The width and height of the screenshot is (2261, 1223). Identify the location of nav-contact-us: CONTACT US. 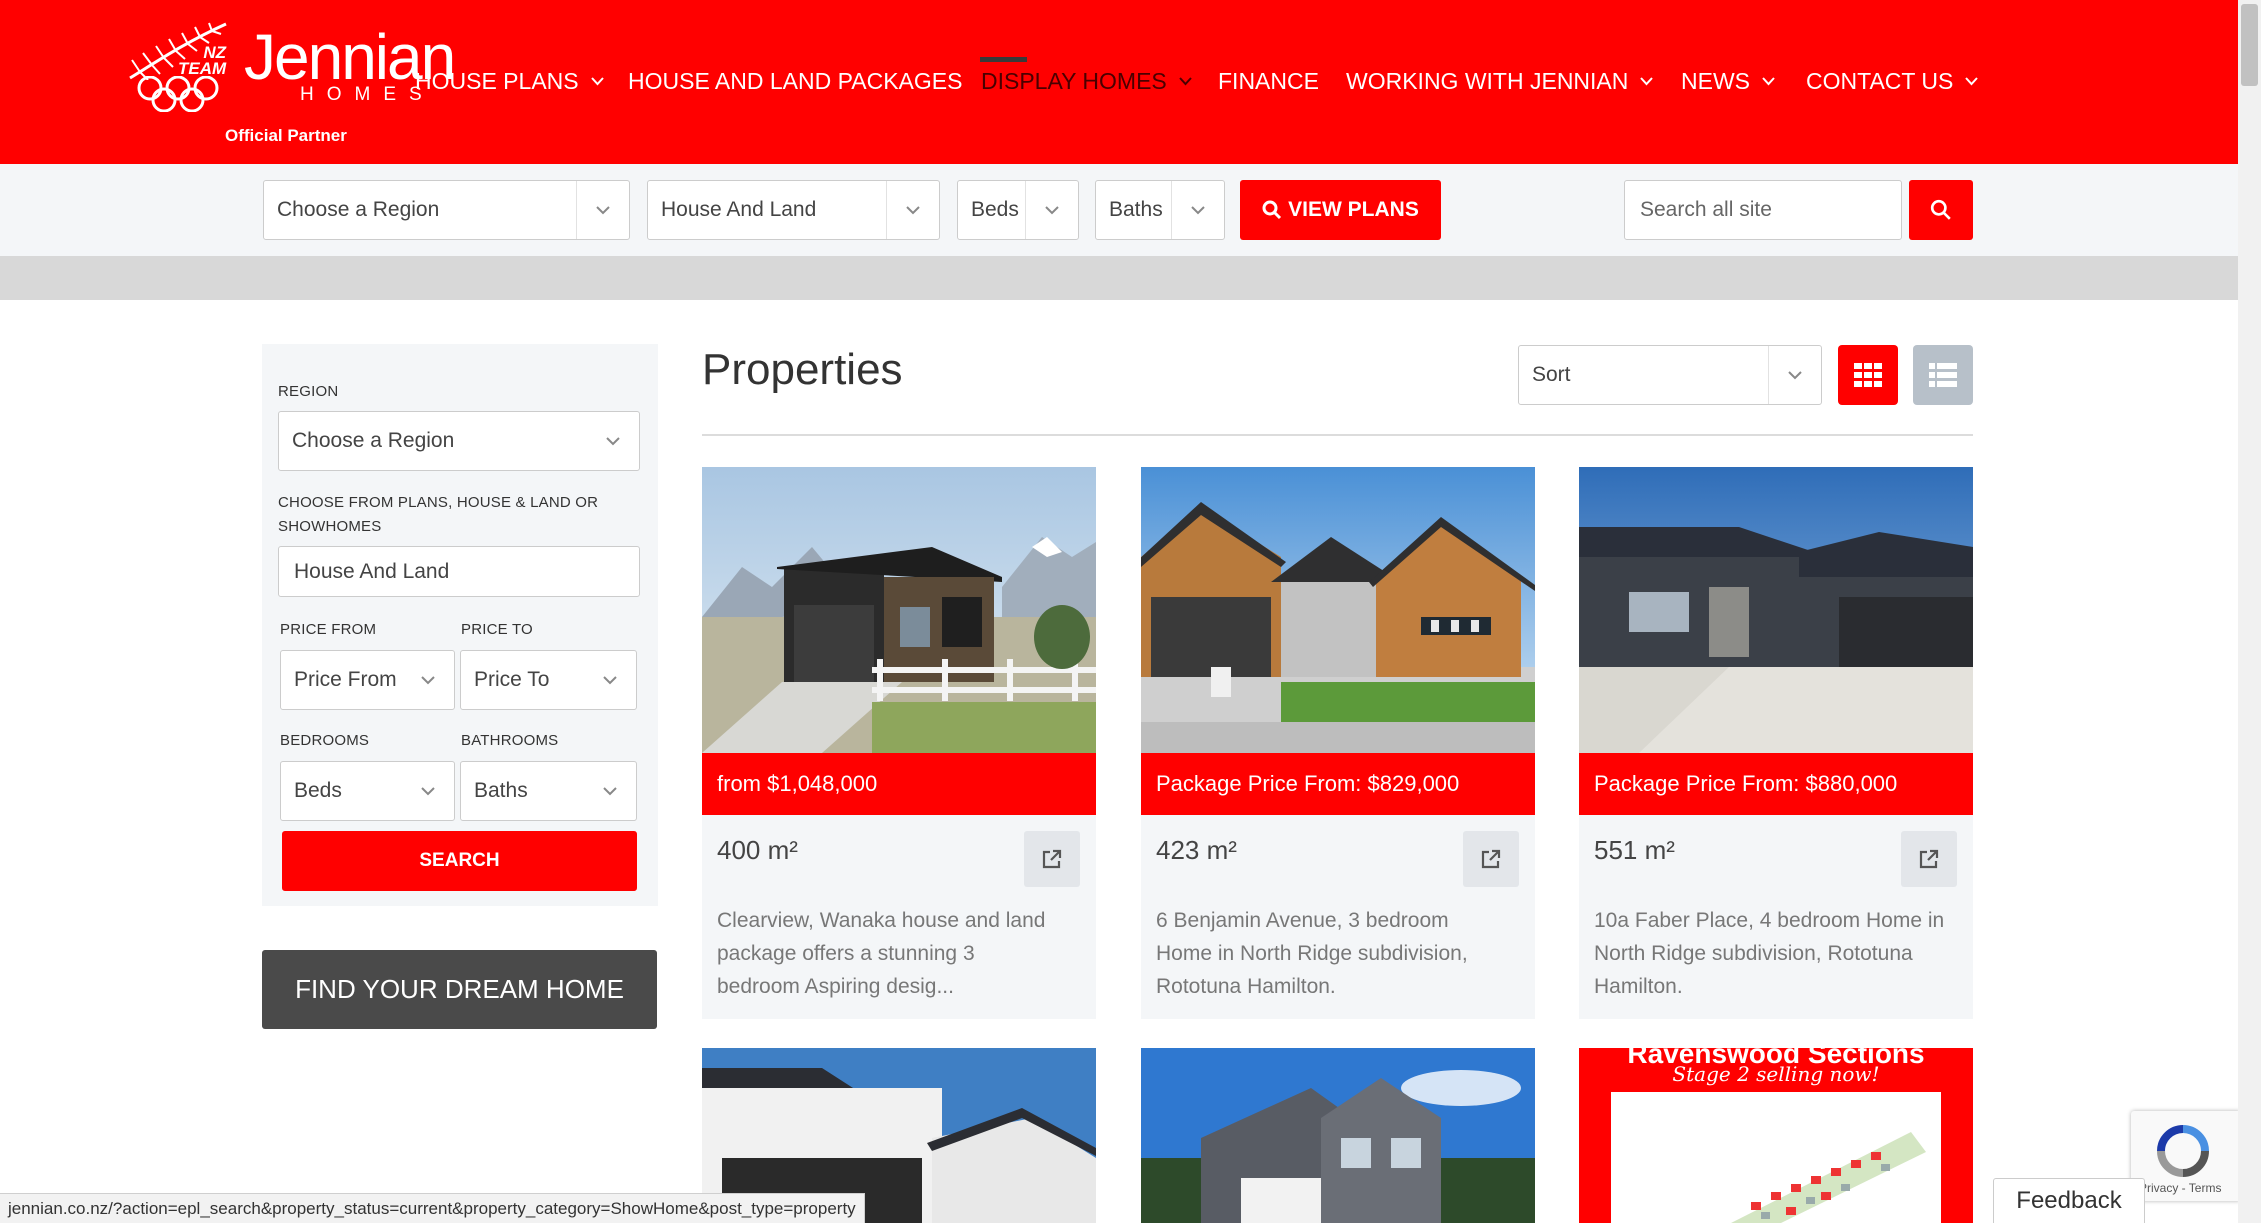
(1892, 81).